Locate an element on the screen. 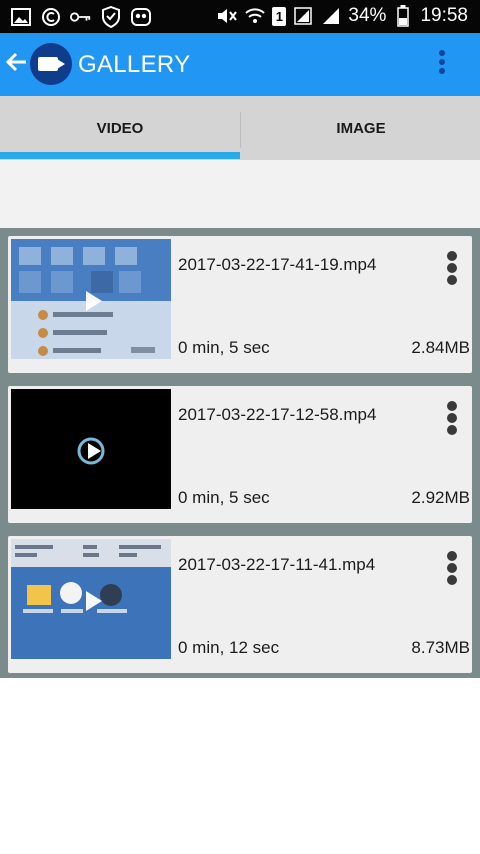 The image size is (480, 854). video-filename: 2017-03-22-17-11-41.mp4 is located at coordinates (277, 564).